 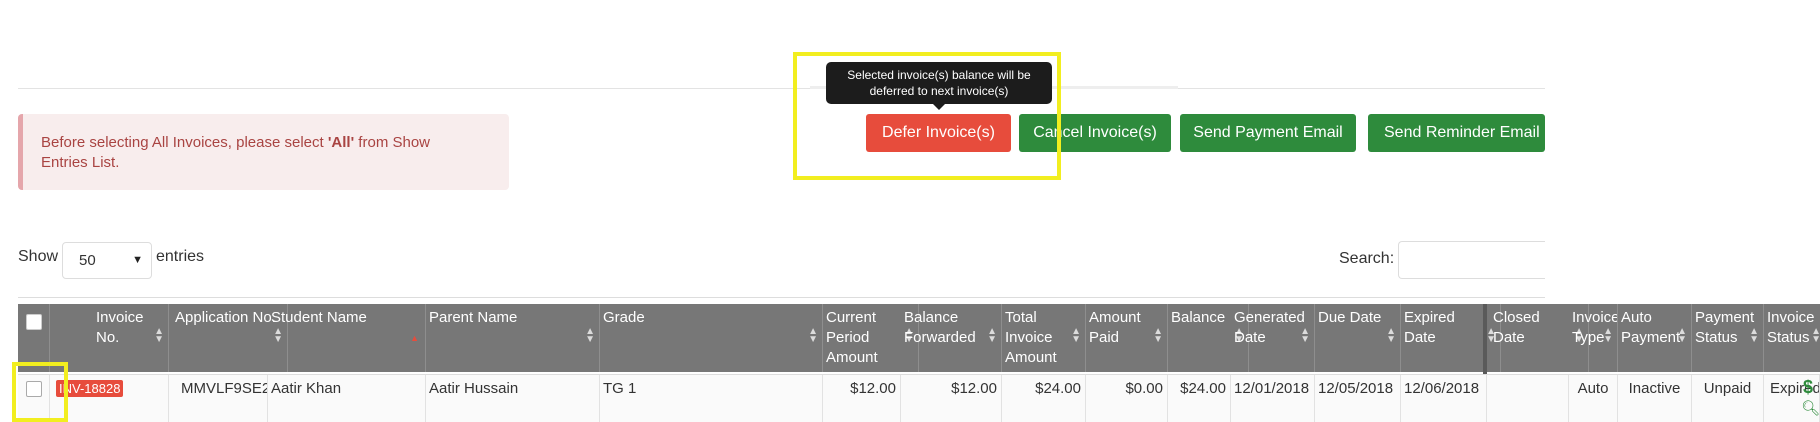 What do you see at coordinates (1429, 317) in the screenshot?
I see `th-ed-l1: Expired` at bounding box center [1429, 317].